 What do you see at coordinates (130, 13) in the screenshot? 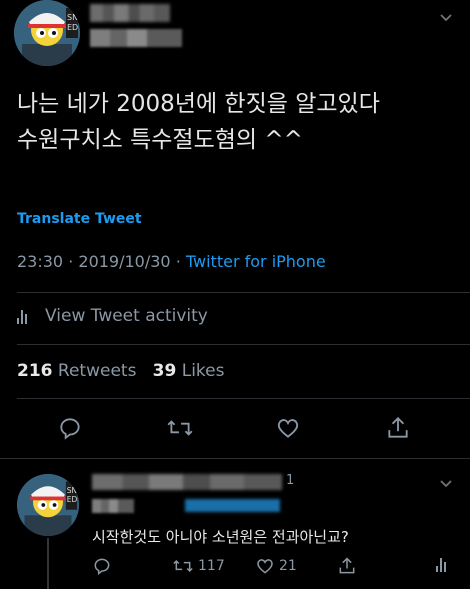
I see `author-name-censored` at bounding box center [130, 13].